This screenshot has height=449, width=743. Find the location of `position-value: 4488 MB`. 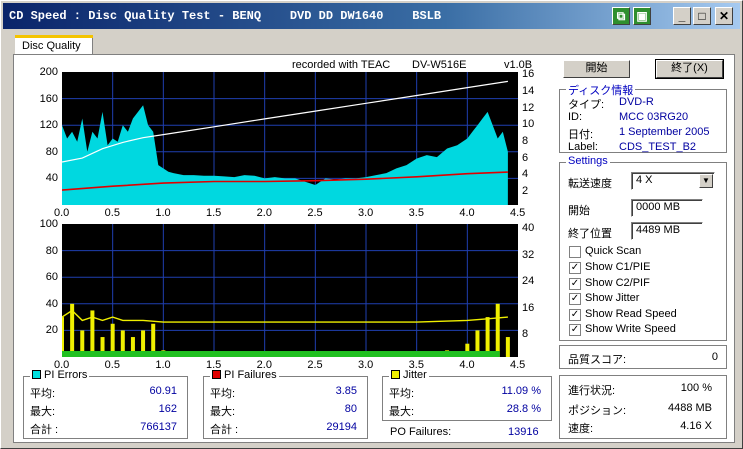

position-value: 4488 MB is located at coordinates (689, 408).